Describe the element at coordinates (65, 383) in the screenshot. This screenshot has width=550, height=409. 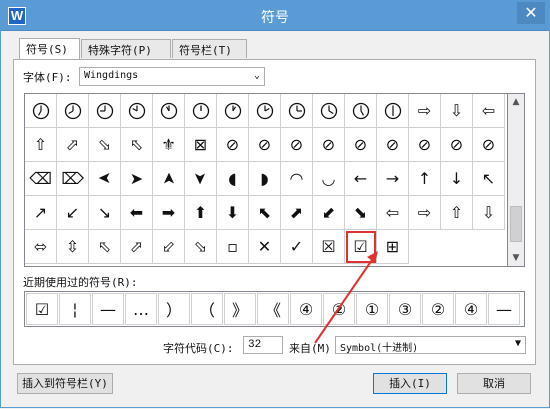
I see `insert-to-bar-button: 插入到符号栏(Y)` at that location.